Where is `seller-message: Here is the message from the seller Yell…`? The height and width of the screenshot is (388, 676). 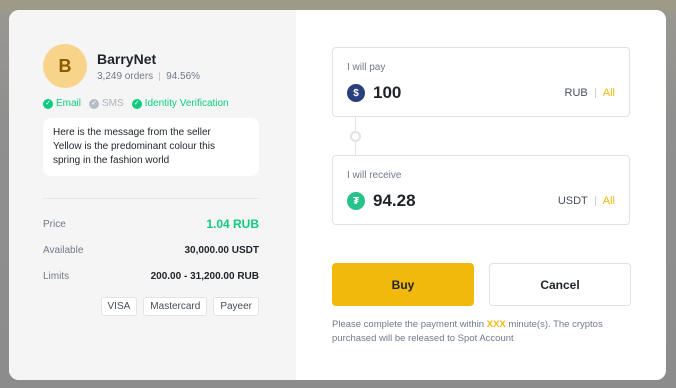 seller-message: Here is the message from the seller Yell… is located at coordinates (151, 147).